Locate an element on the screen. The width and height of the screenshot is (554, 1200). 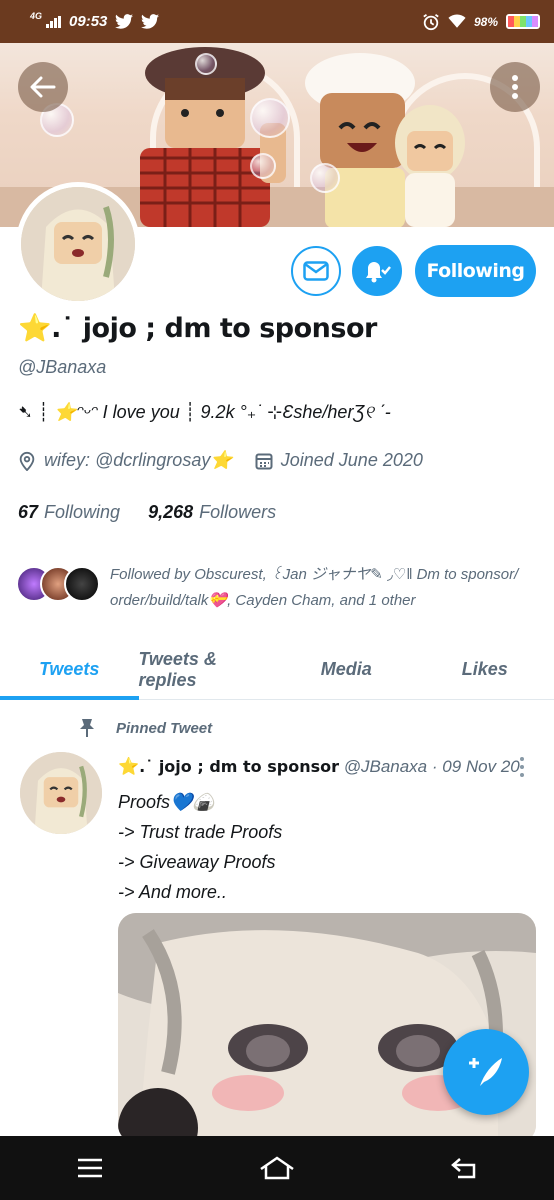
status-bar: 4G 09:53 98% is located at coordinates (277, 21).